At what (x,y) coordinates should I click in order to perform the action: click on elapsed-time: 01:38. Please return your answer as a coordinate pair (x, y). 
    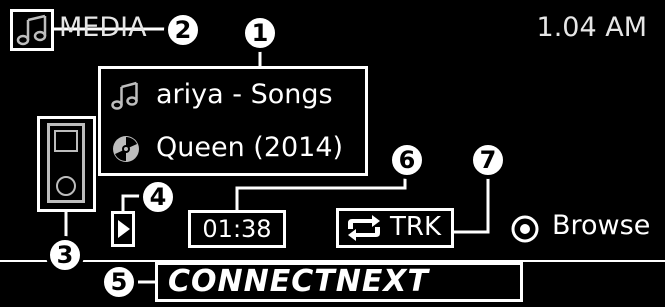
    Looking at the image, I should click on (237, 229).